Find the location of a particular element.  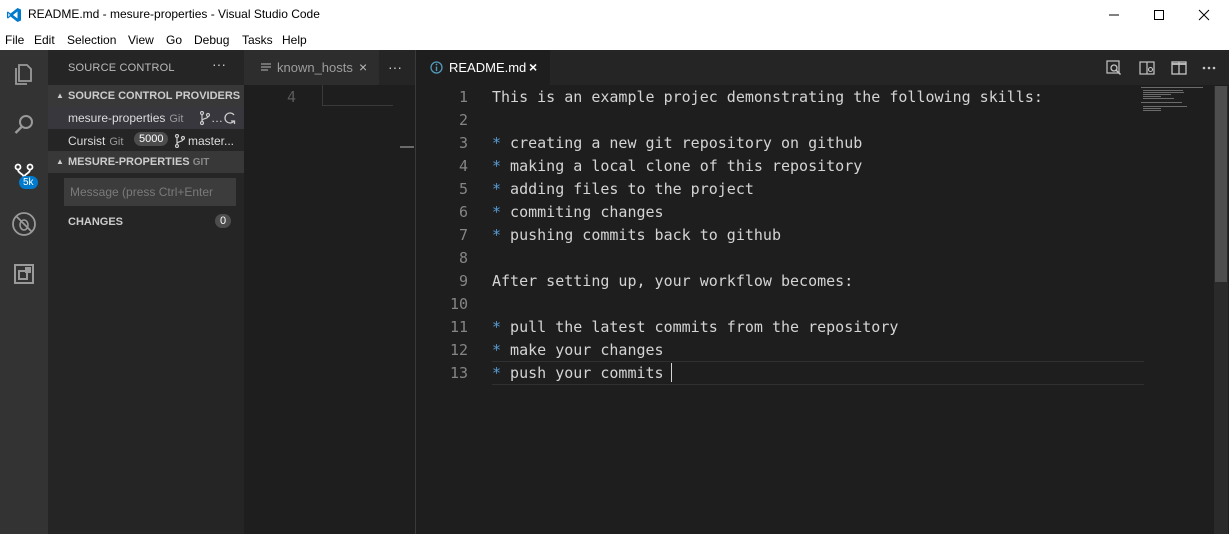

activity-debug is located at coordinates (24, 224).